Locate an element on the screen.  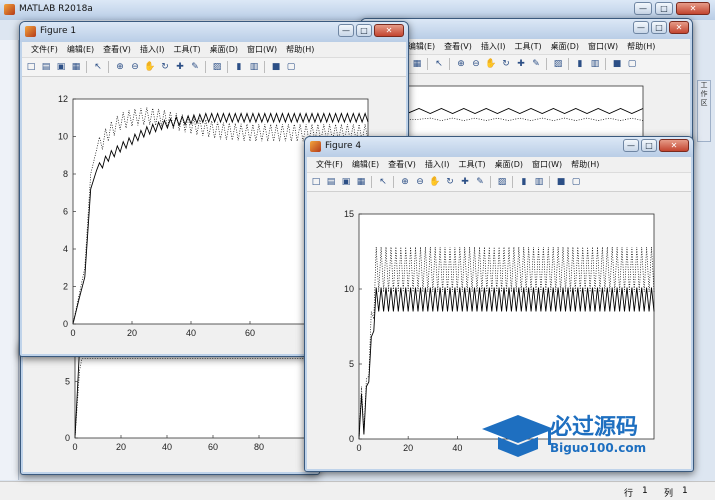
figure4-minimize-button: — is located at coordinates (631, 145).